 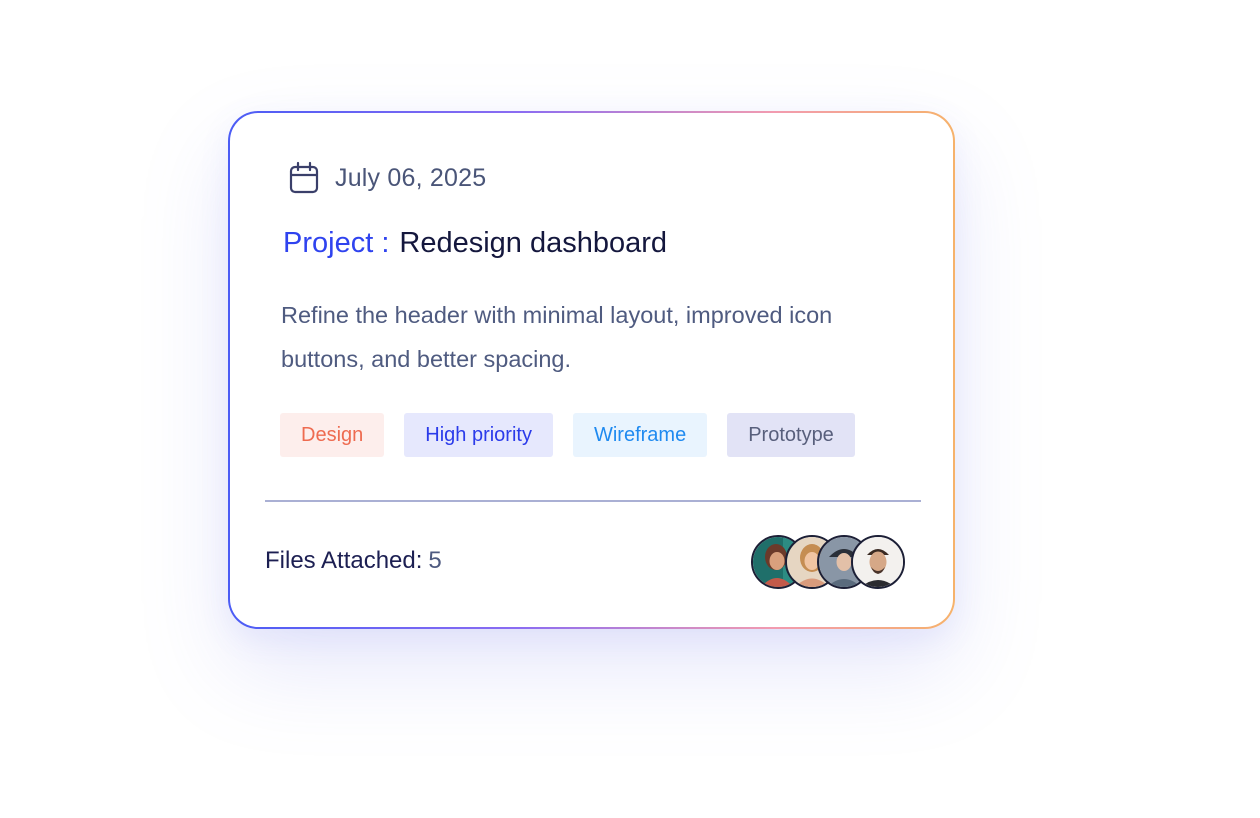 I want to click on project-name: Redesign dashboard, so click(x=533, y=243).